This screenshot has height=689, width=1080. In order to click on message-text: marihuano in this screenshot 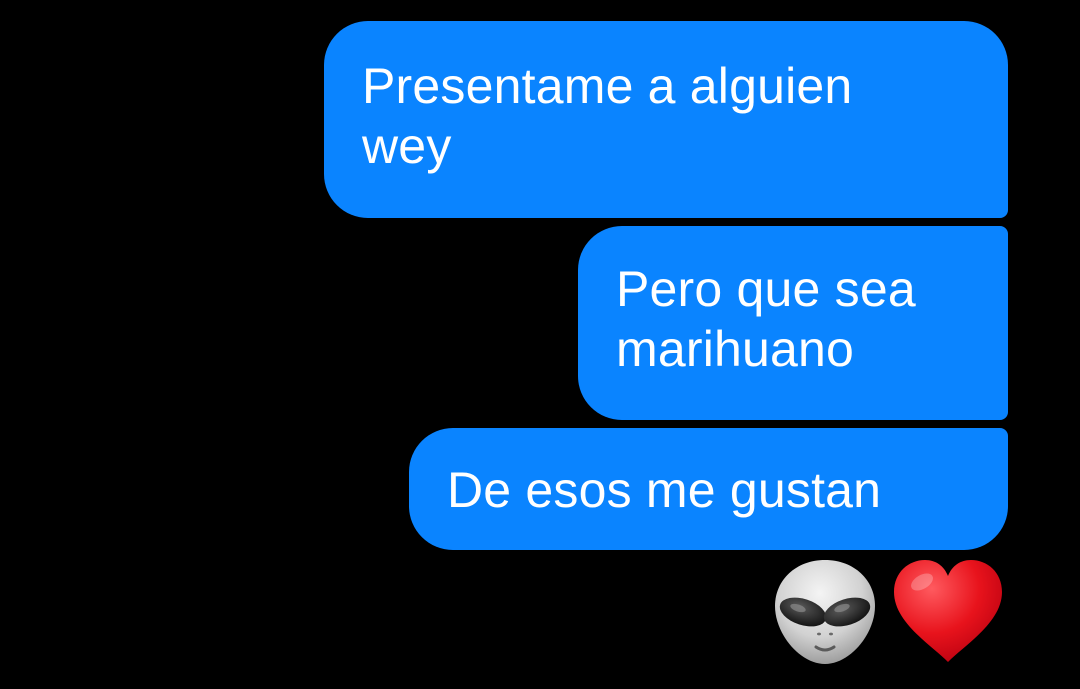, I will do `click(735, 349)`.